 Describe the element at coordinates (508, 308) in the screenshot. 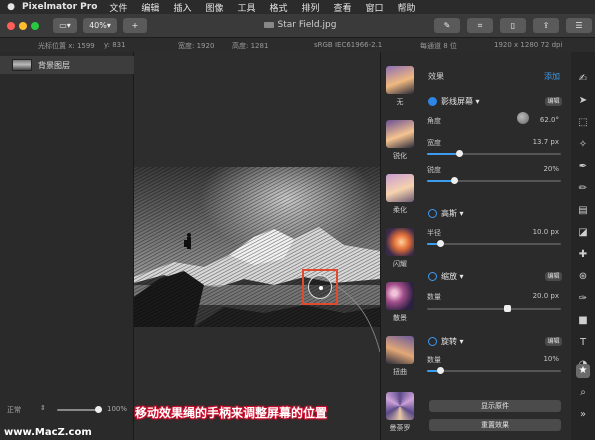

I see `zoom-amount-slider-handle` at that location.